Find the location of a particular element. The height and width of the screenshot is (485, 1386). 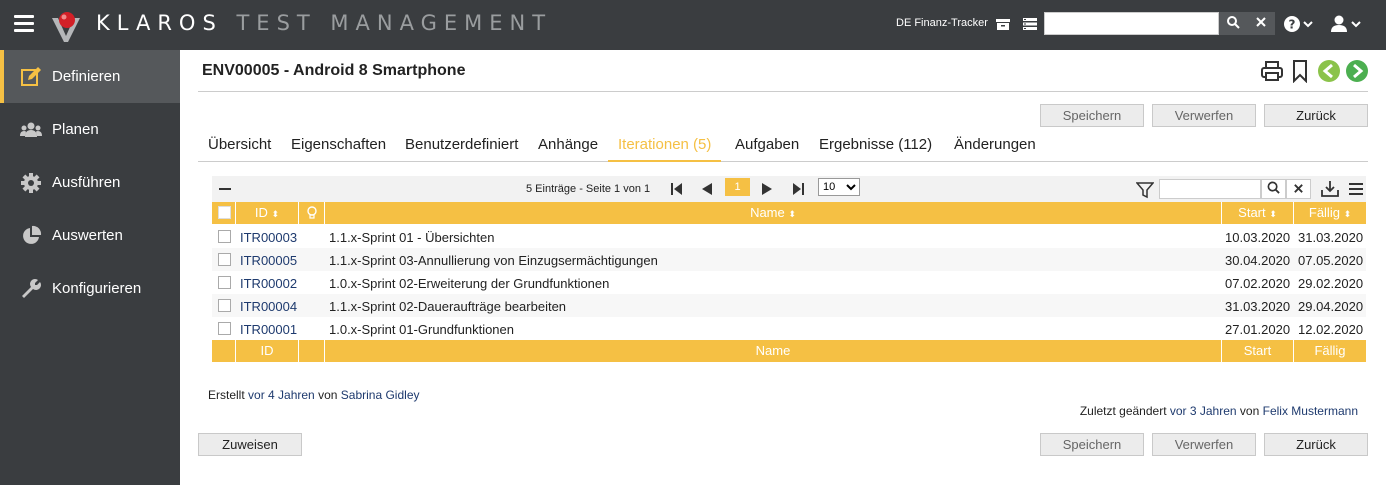

global-search-button is located at coordinates (1233, 23).